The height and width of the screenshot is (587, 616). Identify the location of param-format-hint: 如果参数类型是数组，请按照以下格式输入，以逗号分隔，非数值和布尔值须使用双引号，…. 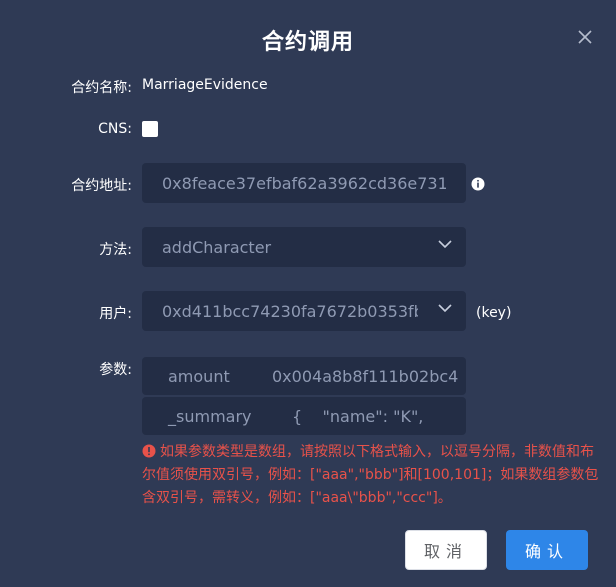
(372, 475).